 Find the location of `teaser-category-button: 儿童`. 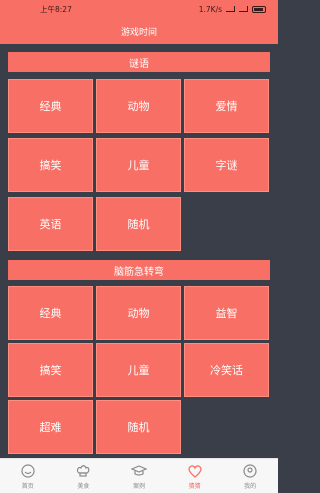

teaser-category-button: 儿童 is located at coordinates (138, 370).